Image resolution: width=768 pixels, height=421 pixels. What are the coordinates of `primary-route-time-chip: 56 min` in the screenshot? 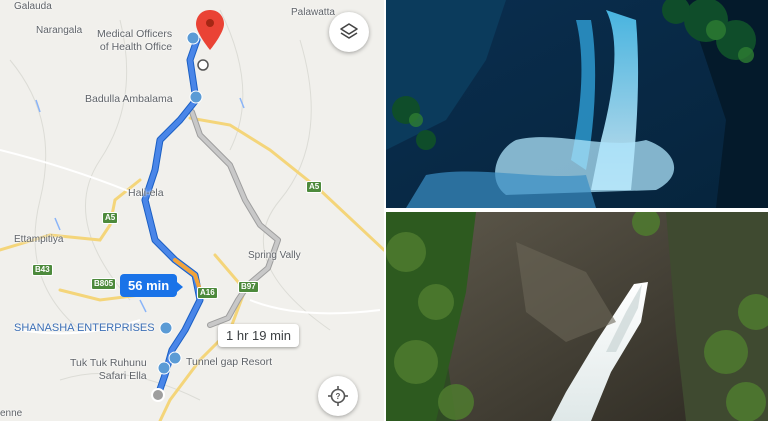 It's located at (152, 285).